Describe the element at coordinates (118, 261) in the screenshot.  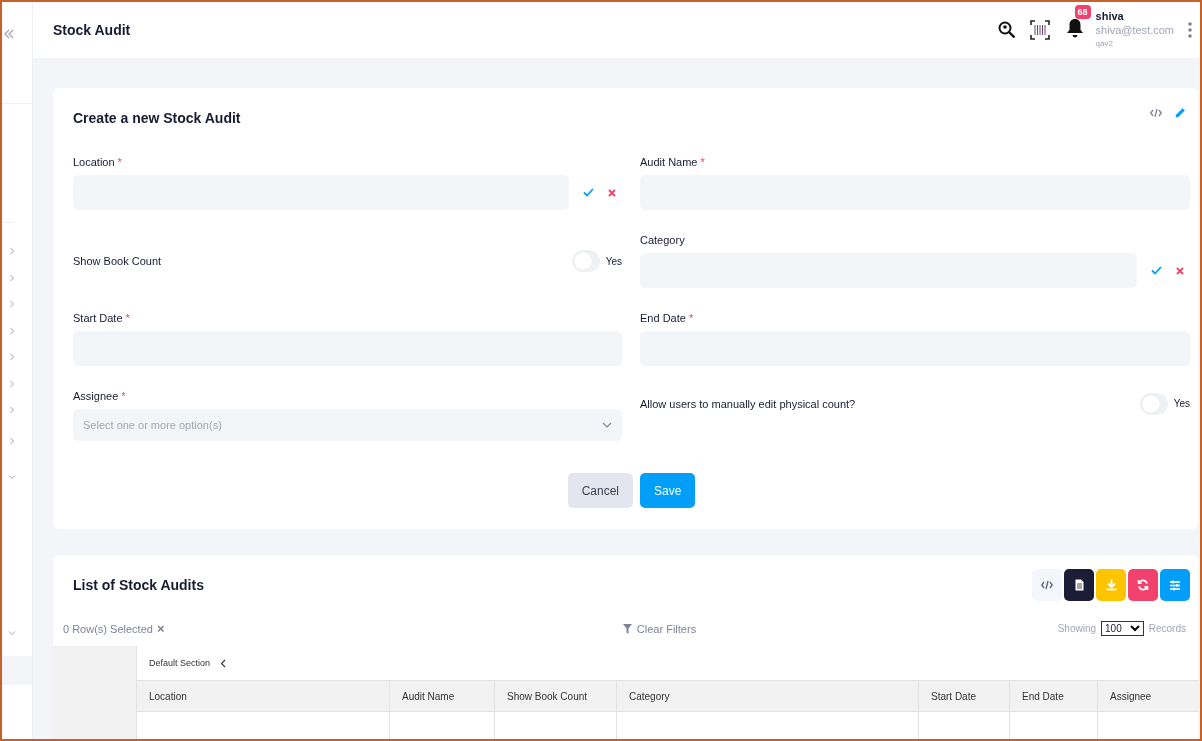
I see `toggle-label: Show Book Count` at that location.